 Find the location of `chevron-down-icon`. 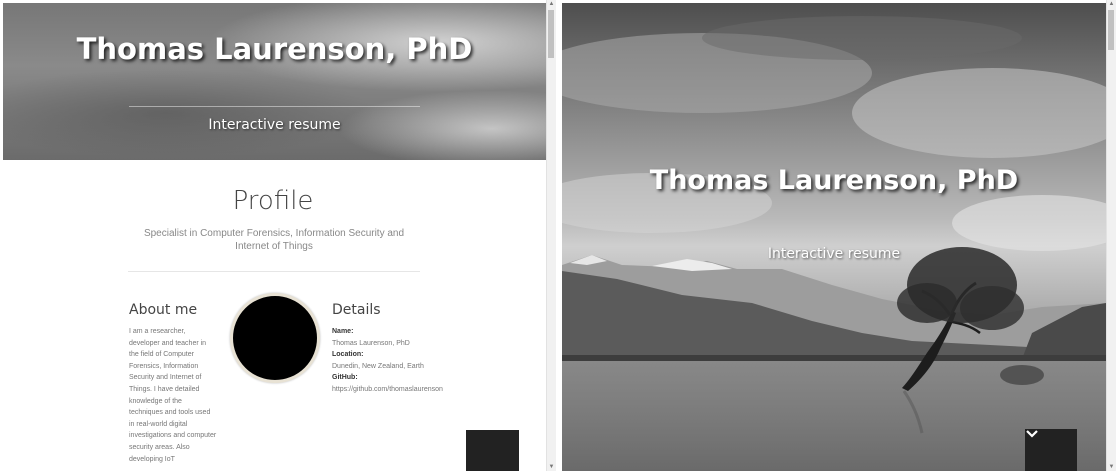

chevron-down-icon is located at coordinates (1032, 434).